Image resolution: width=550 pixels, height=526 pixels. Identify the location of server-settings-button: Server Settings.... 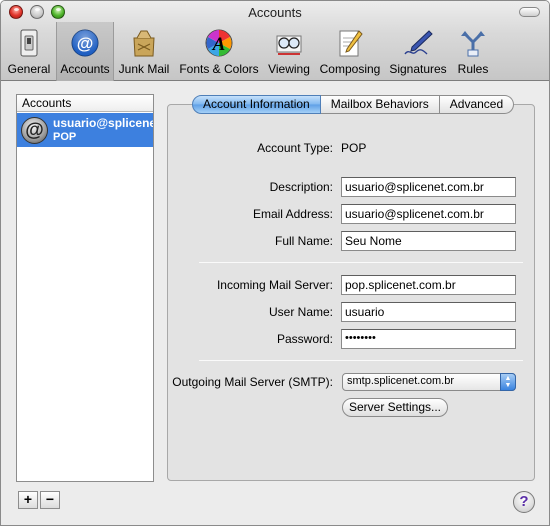
(395, 407).